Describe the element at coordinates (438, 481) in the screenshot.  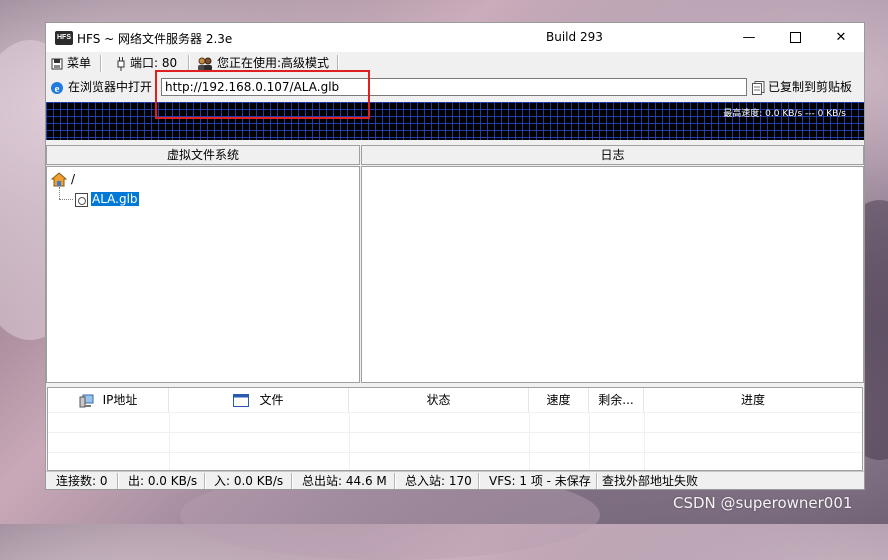
I see `status-total-in: 总入站: 170` at that location.